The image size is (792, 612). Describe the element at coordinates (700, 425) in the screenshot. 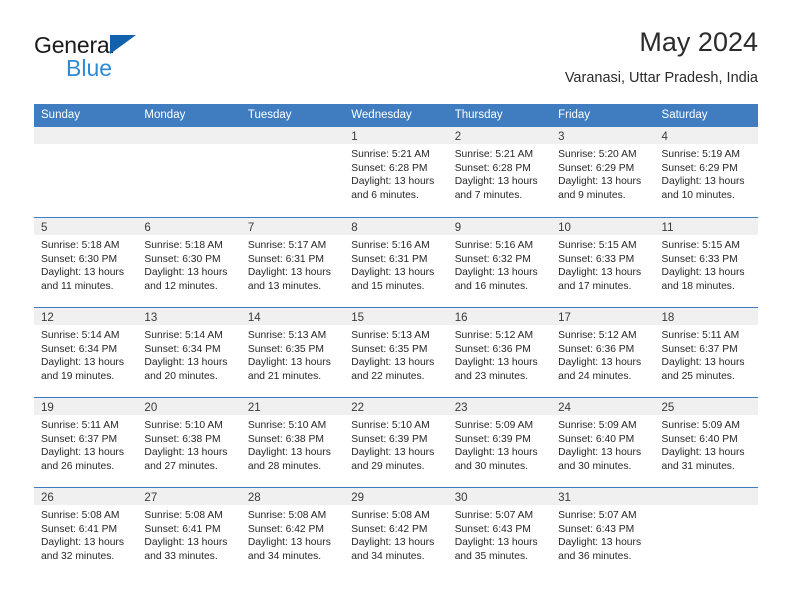

I see `sunrise-text: Sunrise: 5:09 AM` at that location.